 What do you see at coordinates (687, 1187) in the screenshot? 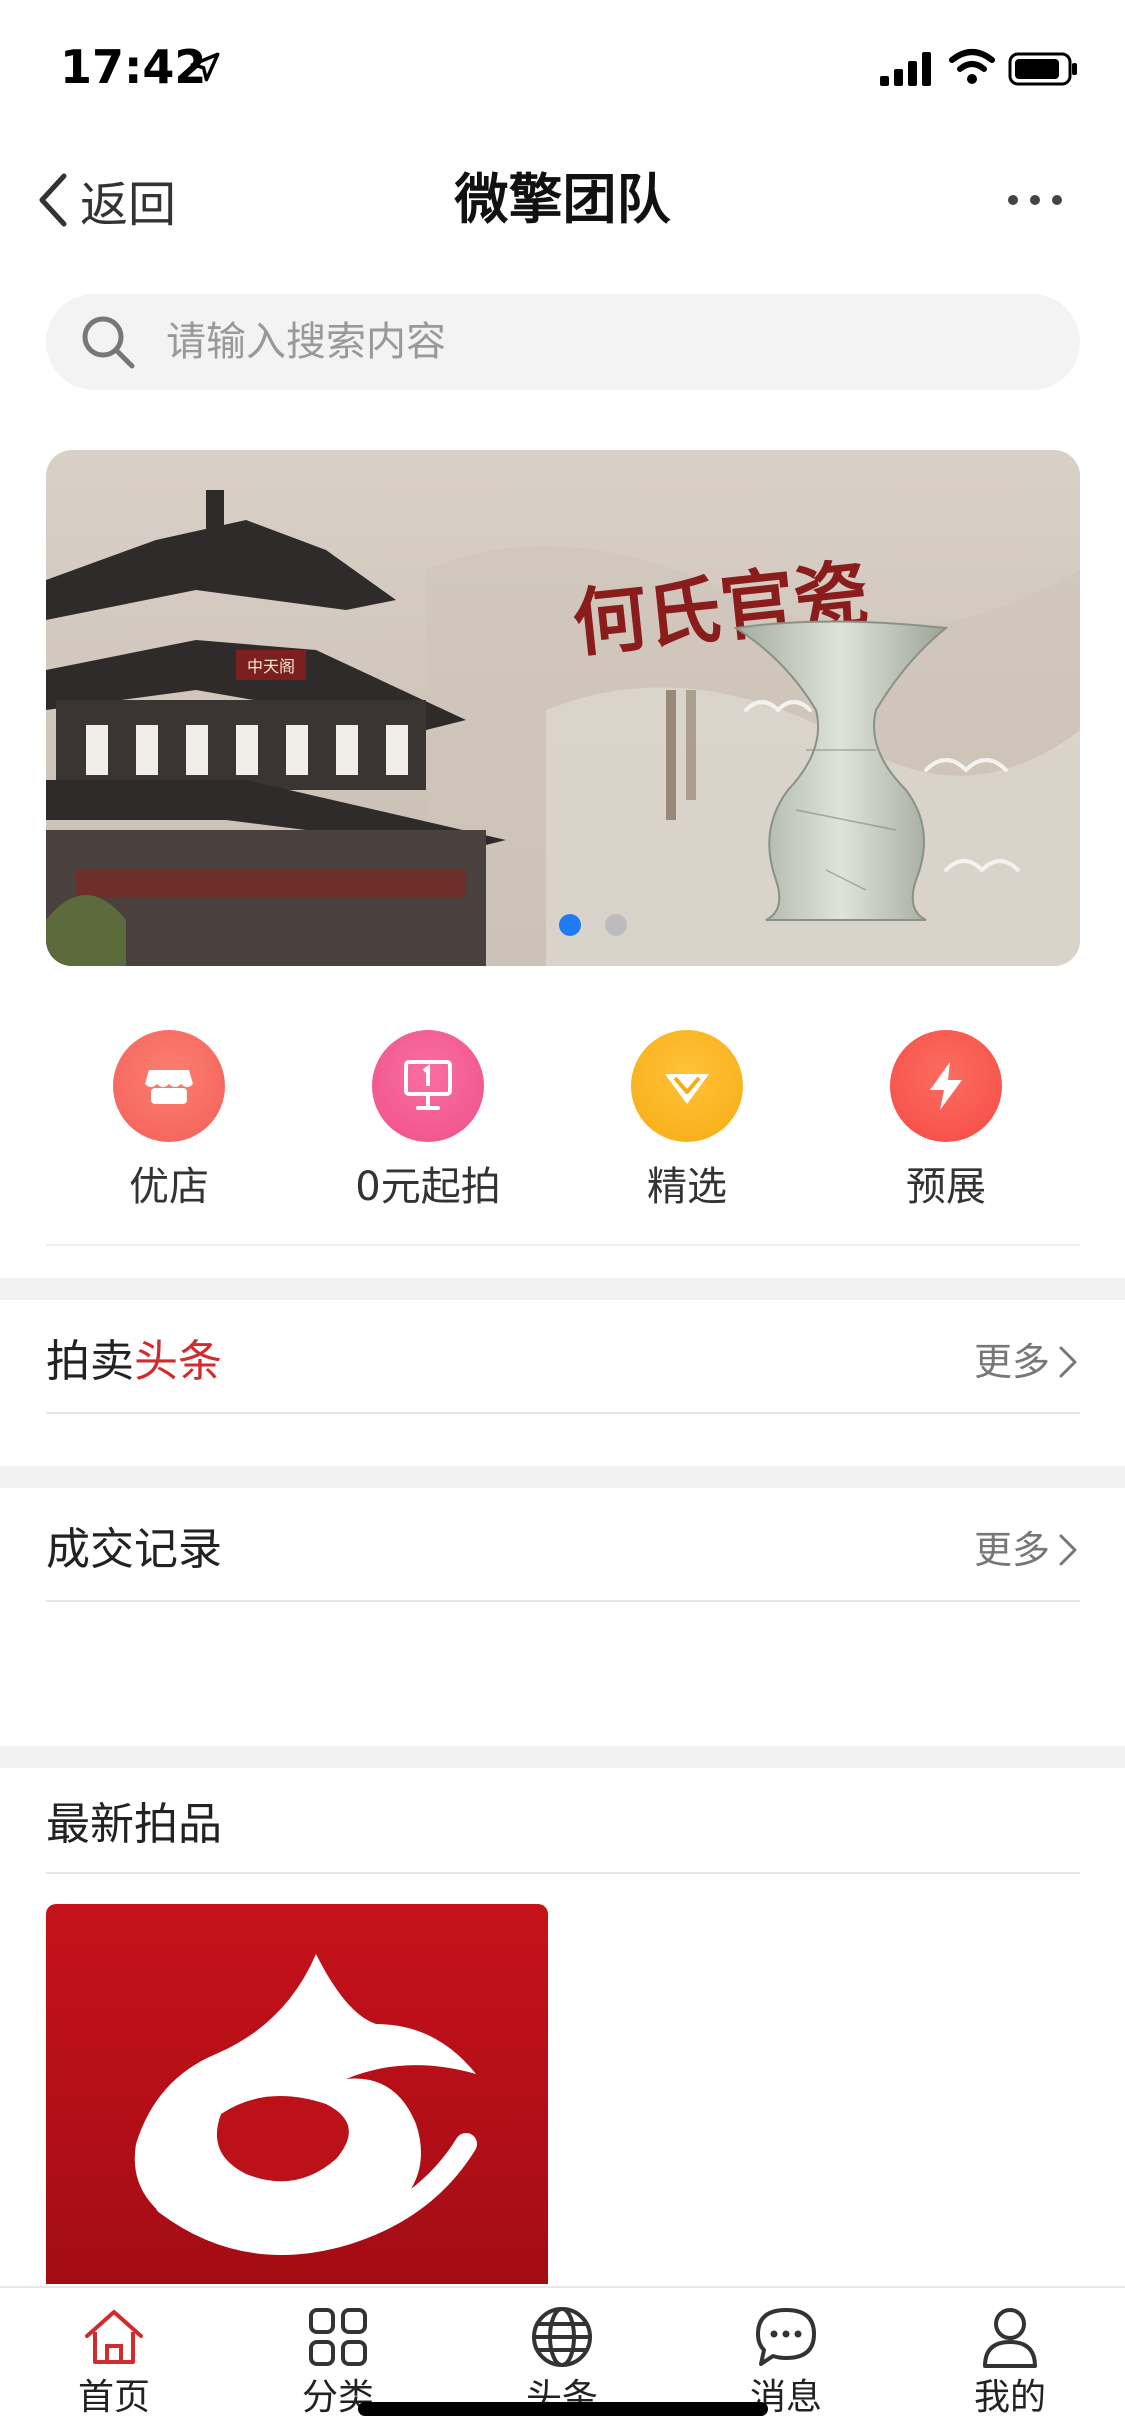
I see `quick-entry-label: 精选` at bounding box center [687, 1187].